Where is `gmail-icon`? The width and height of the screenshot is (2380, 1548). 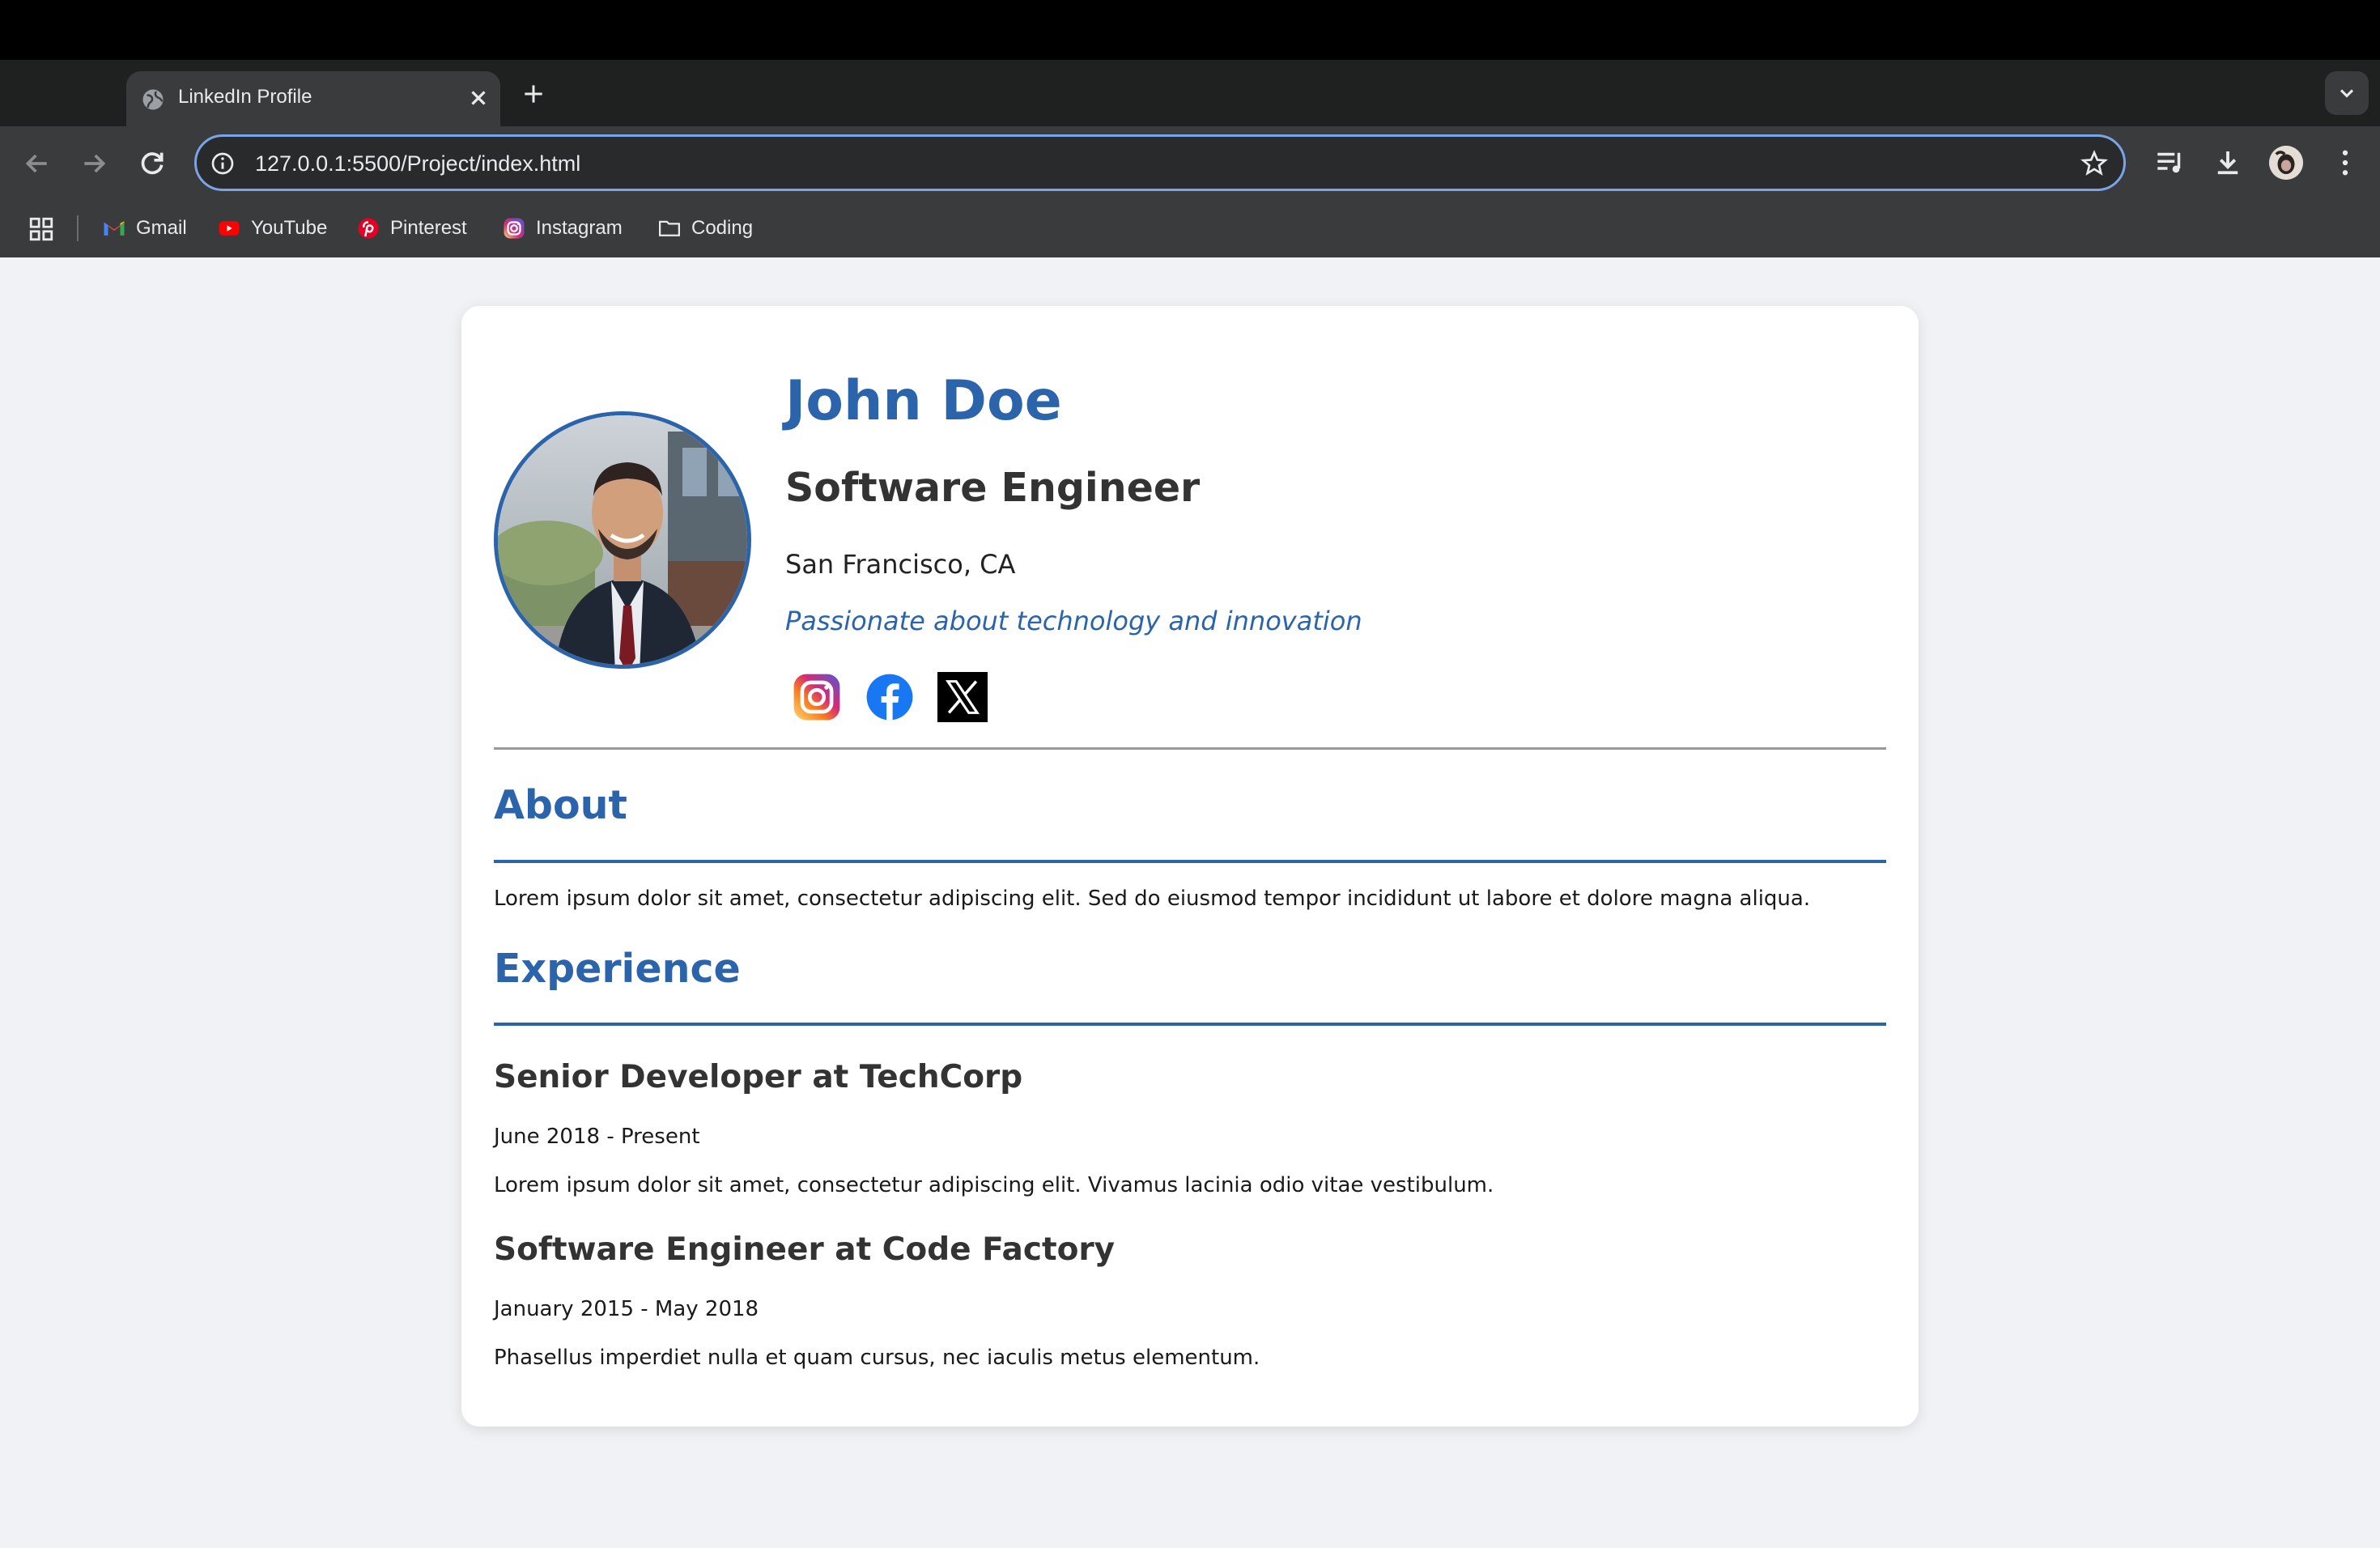 gmail-icon is located at coordinates (114, 228).